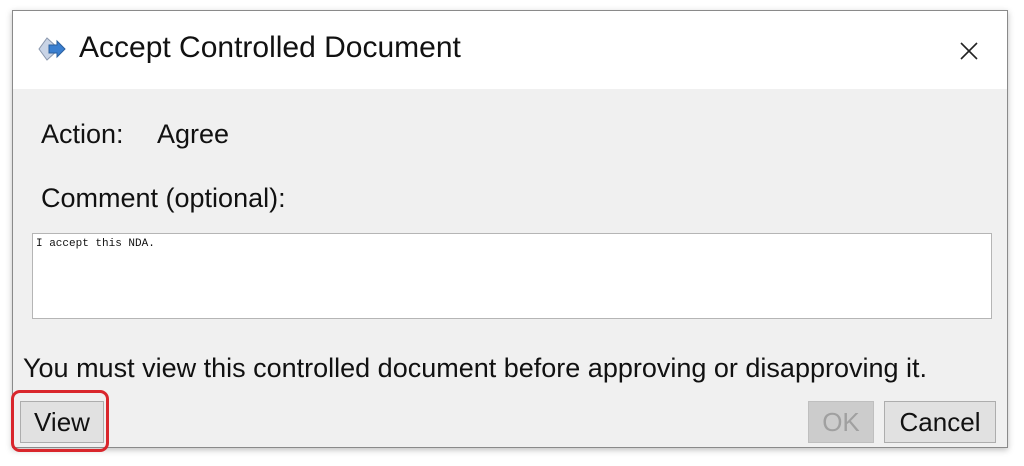 This screenshot has width=1024, height=466. I want to click on close-icon, so click(969, 51).